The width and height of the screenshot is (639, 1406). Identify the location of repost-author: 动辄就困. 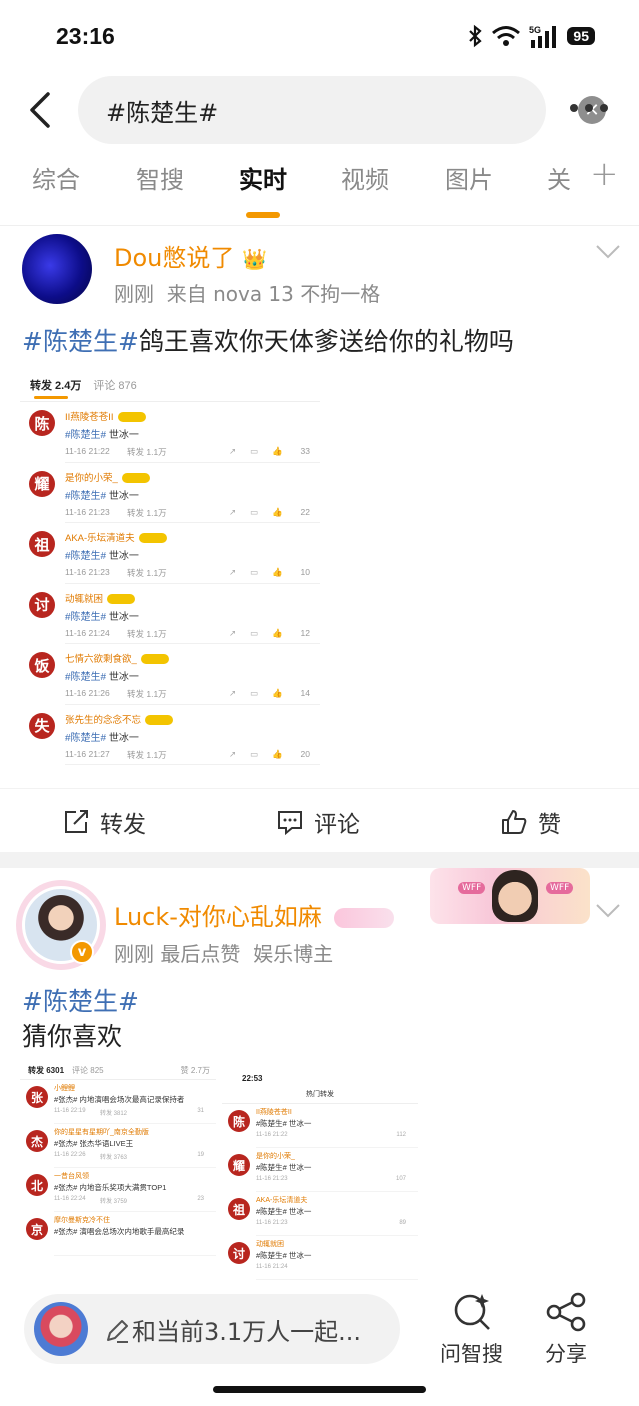
(100, 598).